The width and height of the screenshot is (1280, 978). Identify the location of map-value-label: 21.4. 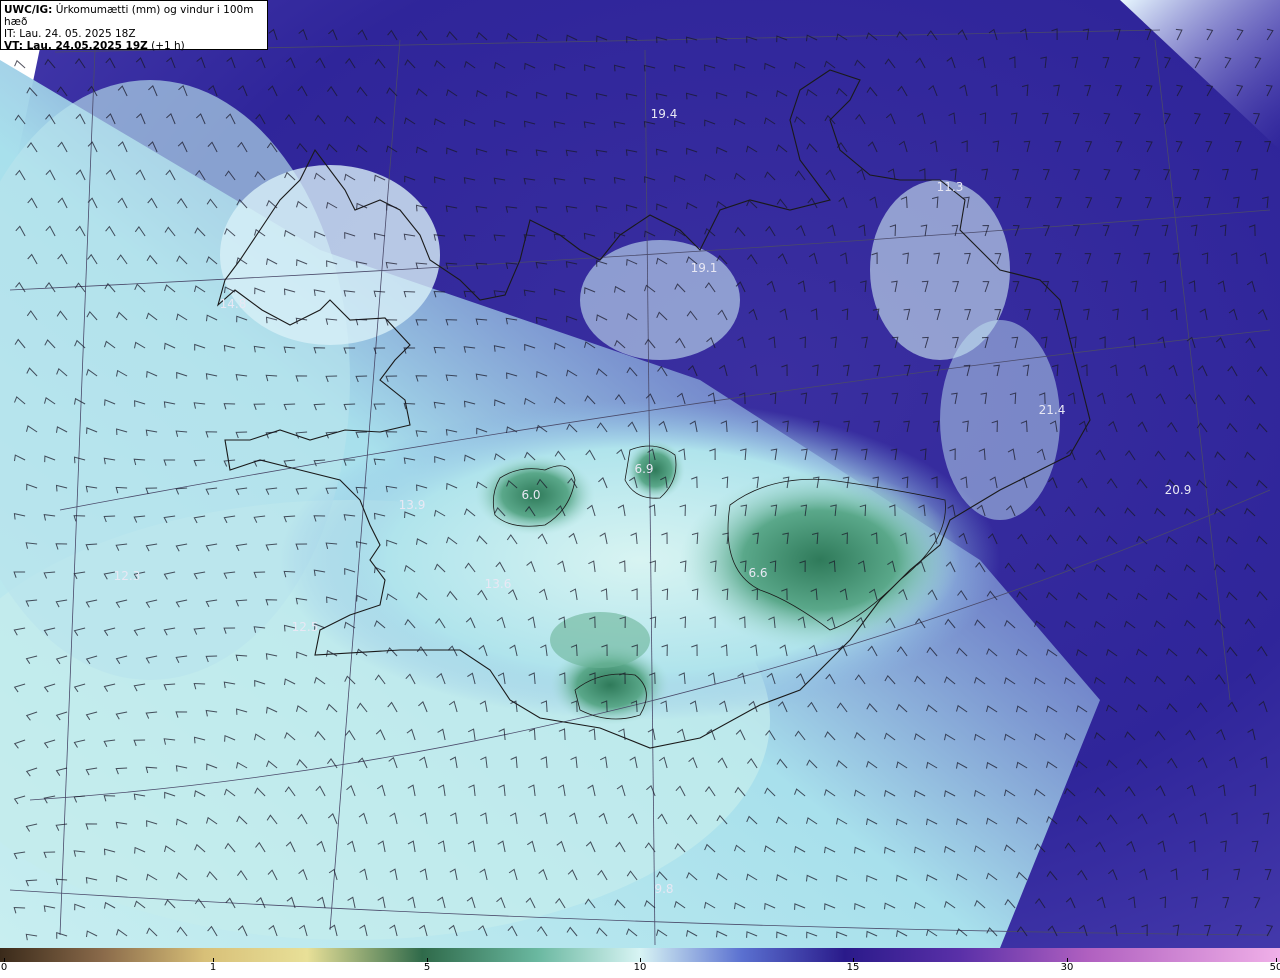
(1052, 410).